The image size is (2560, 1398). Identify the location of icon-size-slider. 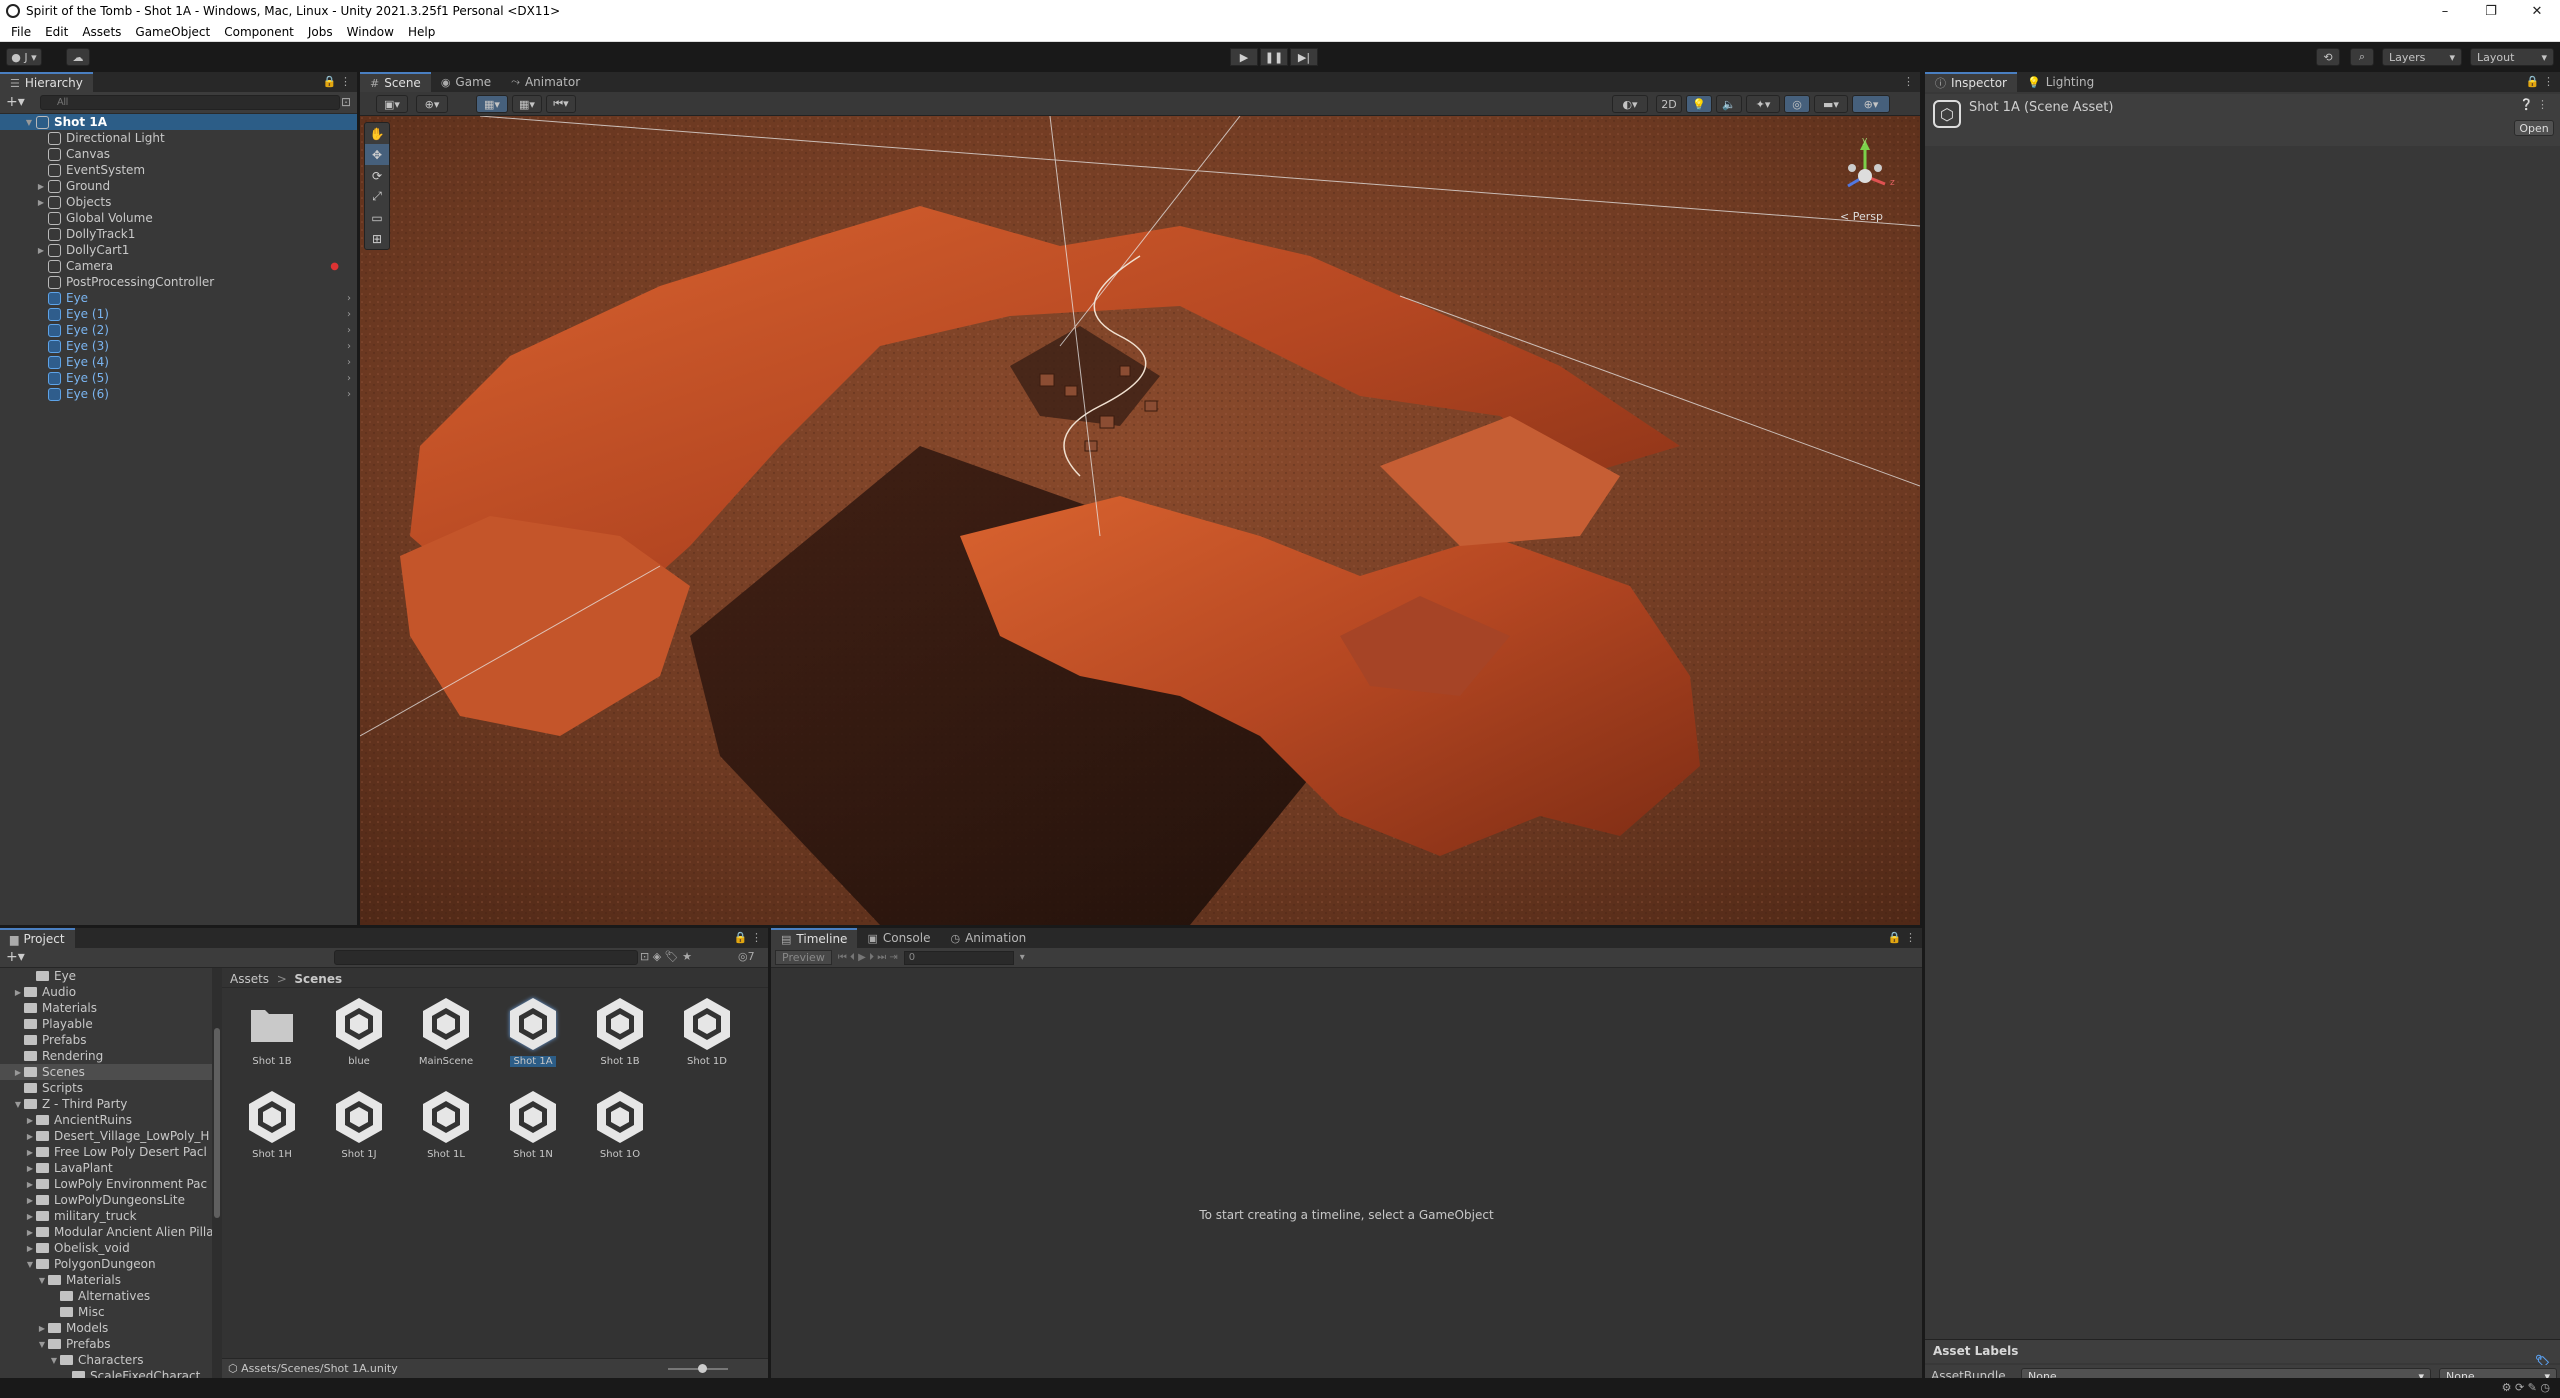
(698, 1368).